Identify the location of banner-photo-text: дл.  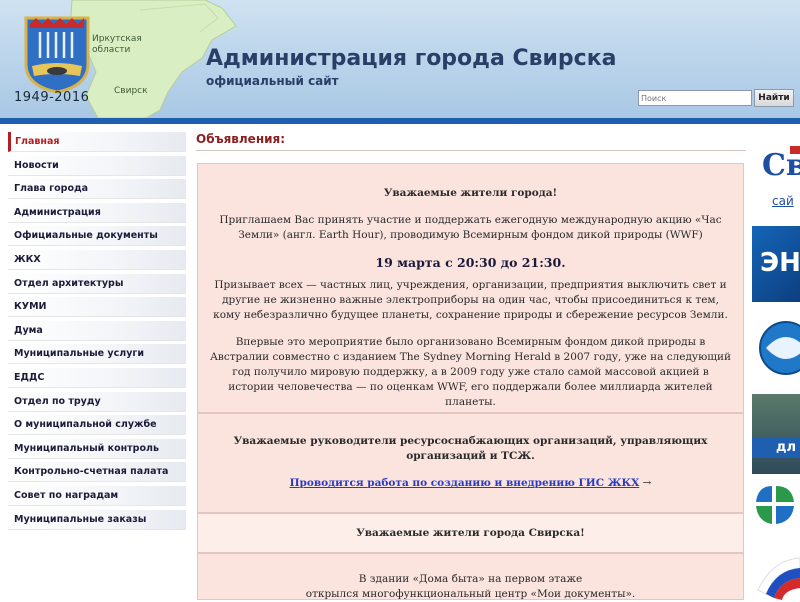
(786, 447).